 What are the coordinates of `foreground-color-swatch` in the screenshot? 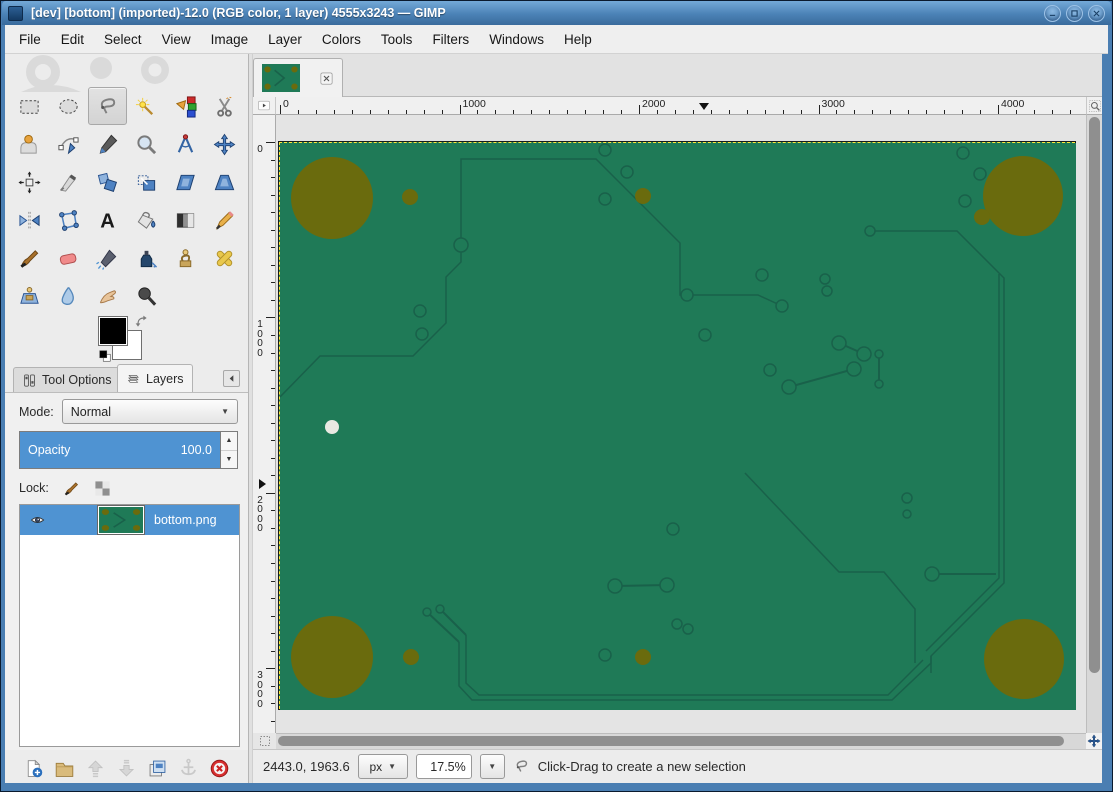 It's located at (113, 331).